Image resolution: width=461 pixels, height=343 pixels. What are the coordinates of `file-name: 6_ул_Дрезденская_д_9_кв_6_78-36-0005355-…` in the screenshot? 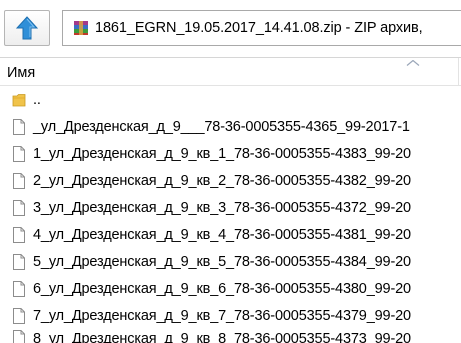 It's located at (222, 288).